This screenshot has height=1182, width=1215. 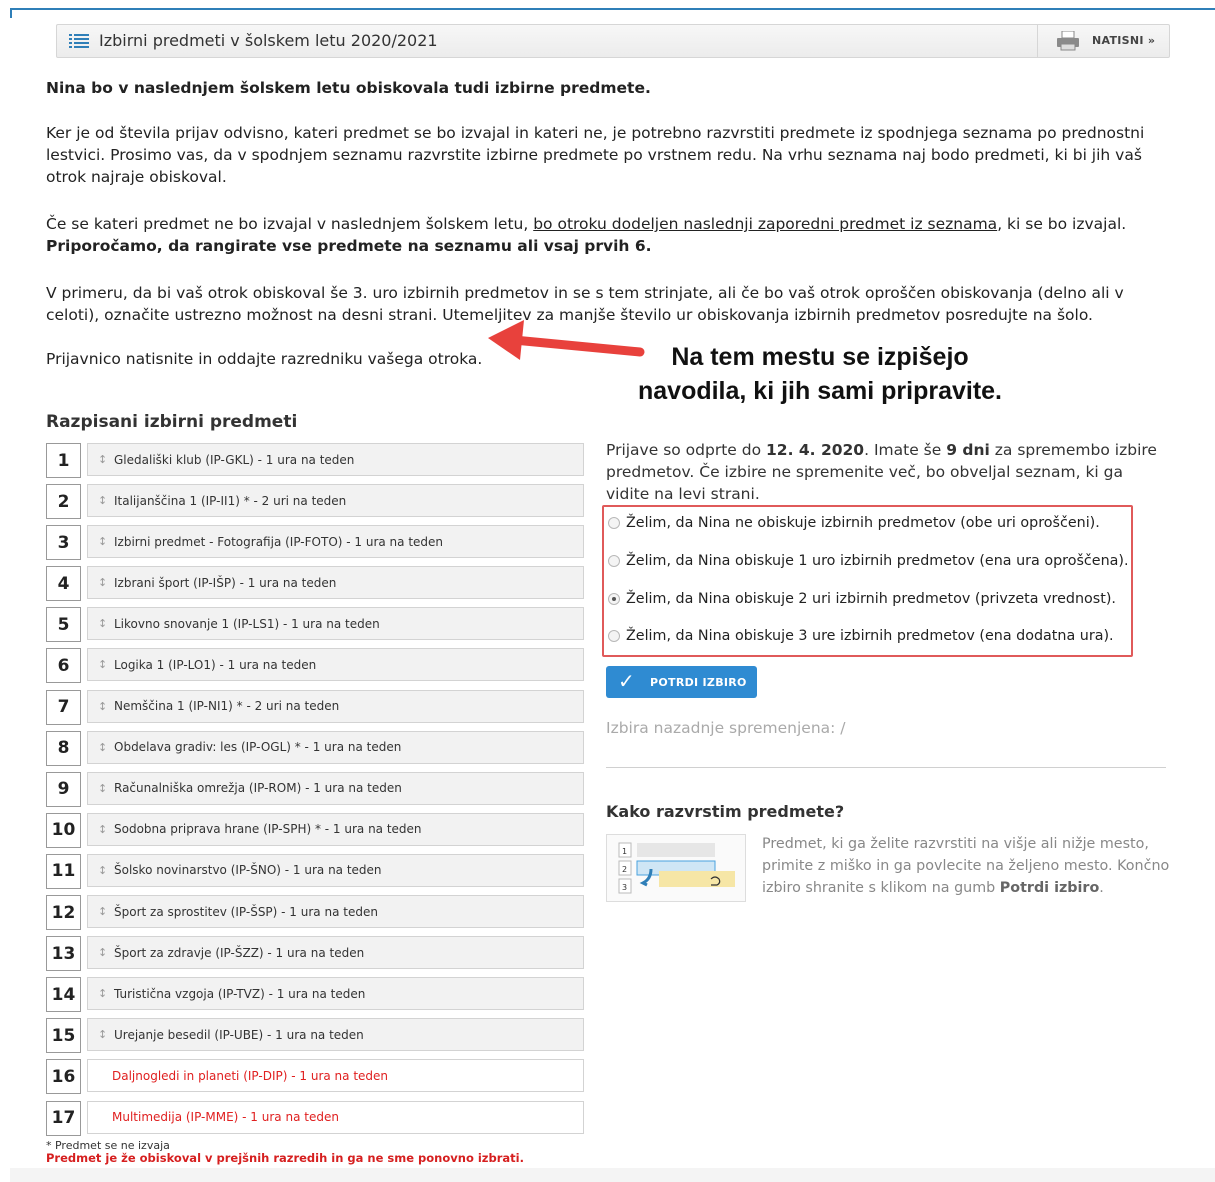 I want to click on rank-number: 2, so click(x=63, y=502).